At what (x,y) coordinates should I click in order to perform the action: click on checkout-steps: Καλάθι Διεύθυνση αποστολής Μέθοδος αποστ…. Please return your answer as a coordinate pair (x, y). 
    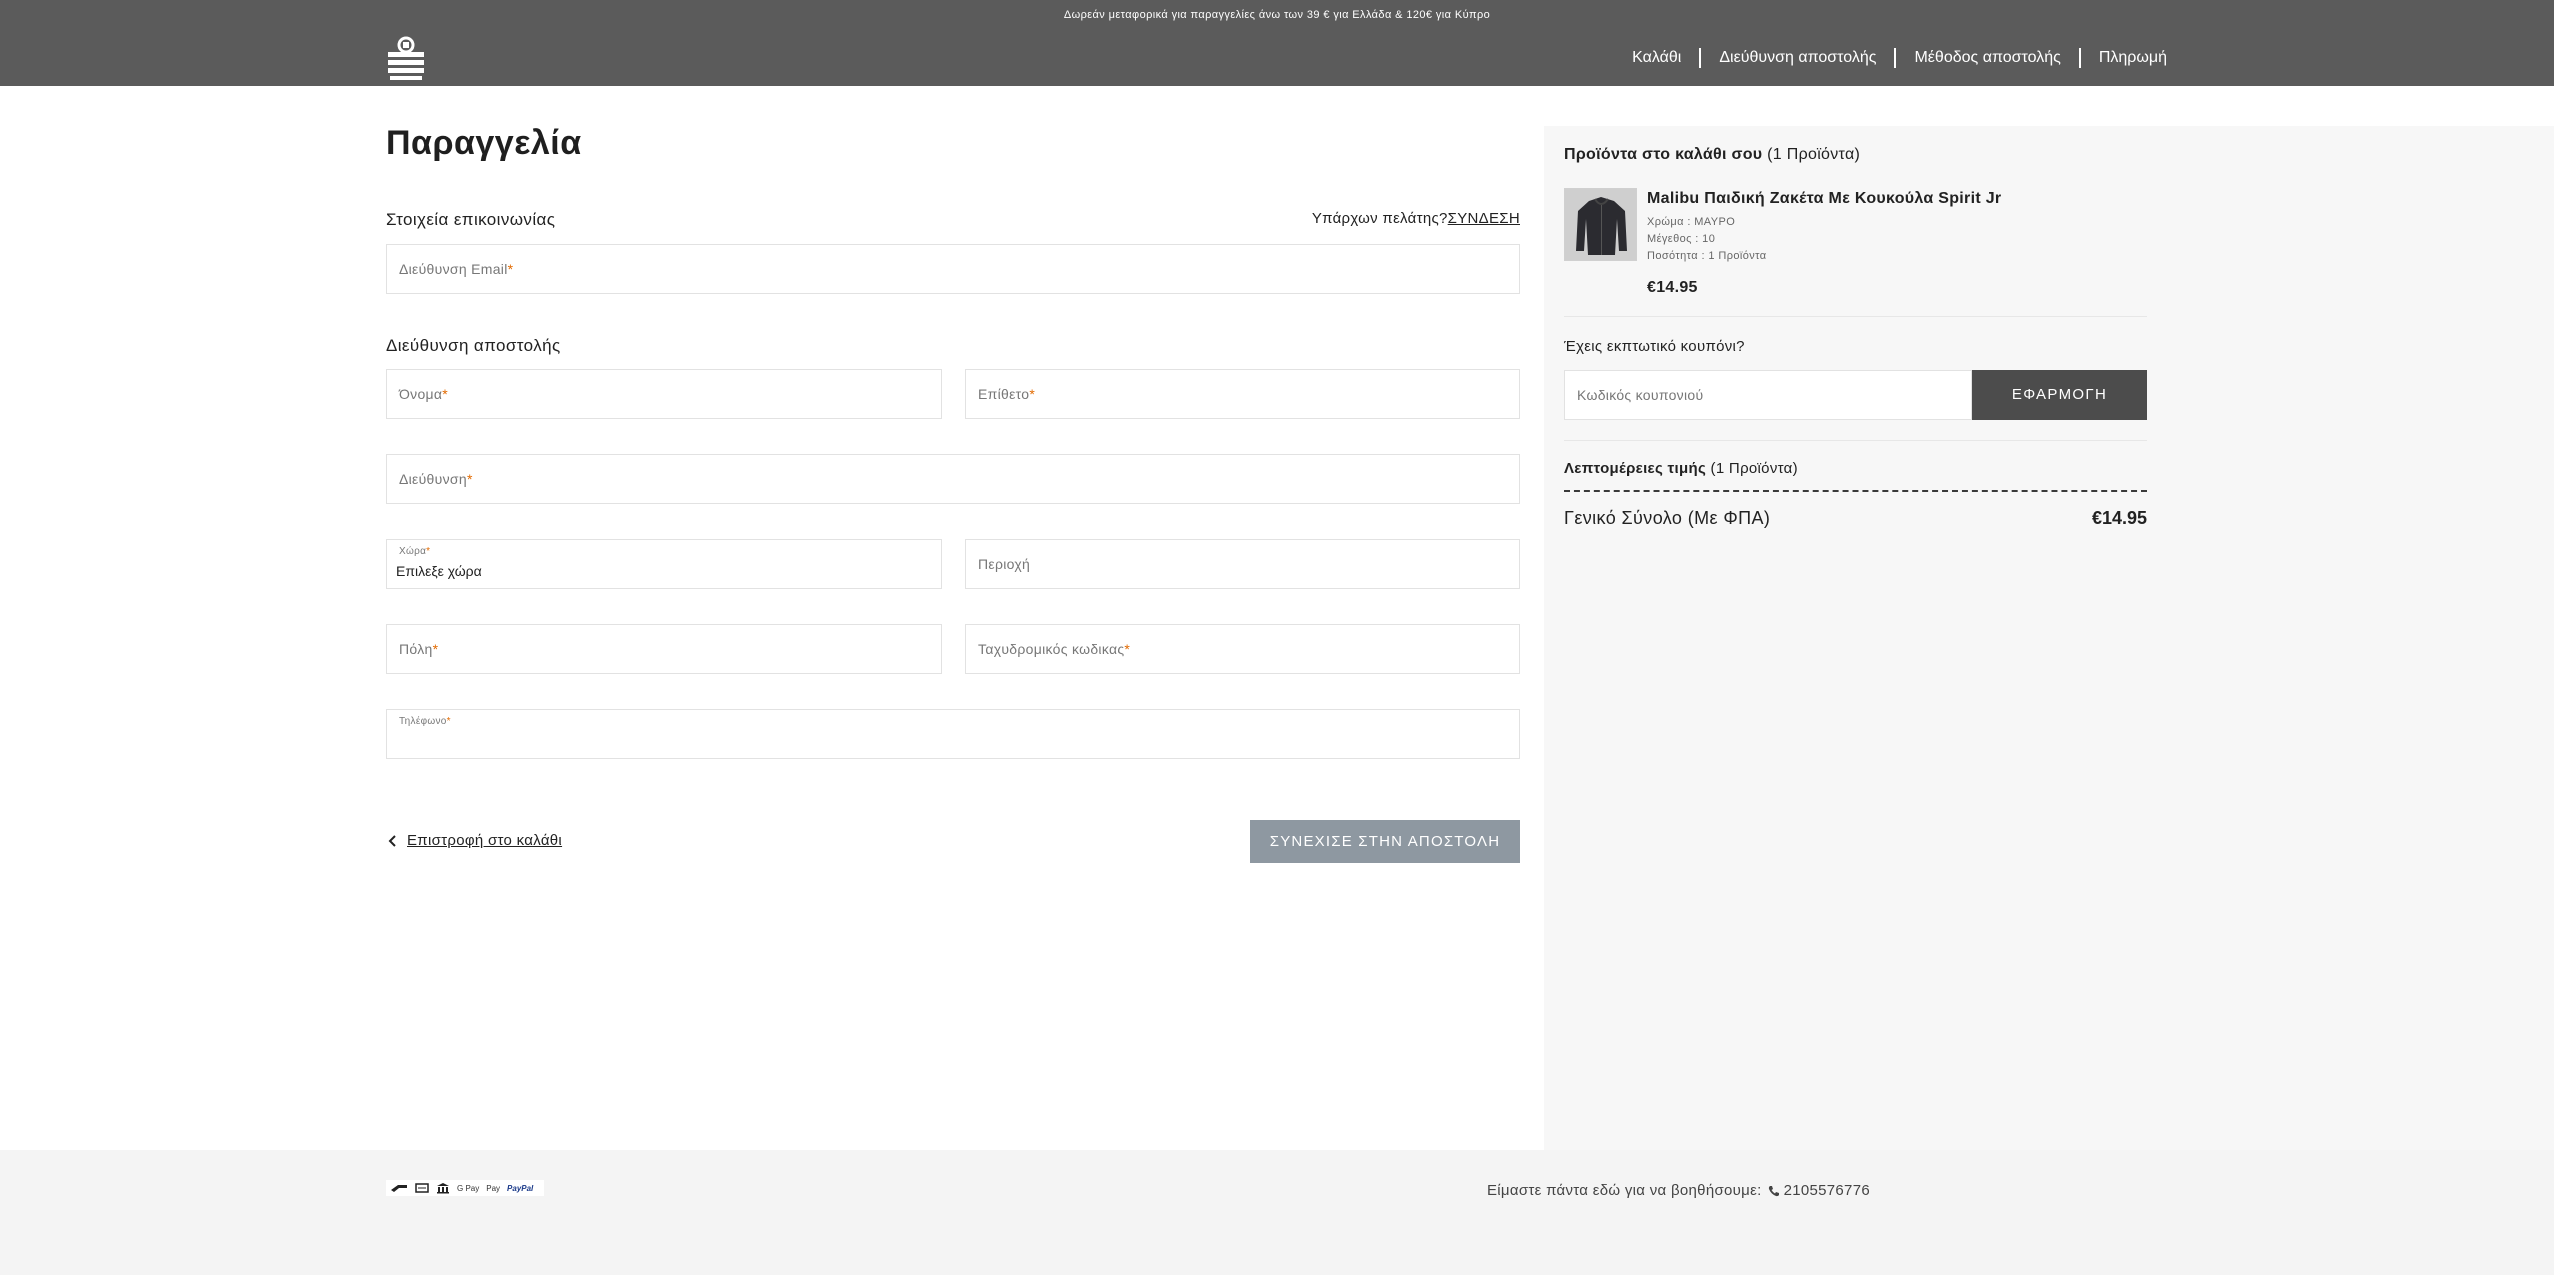
    Looking at the image, I should click on (1899, 58).